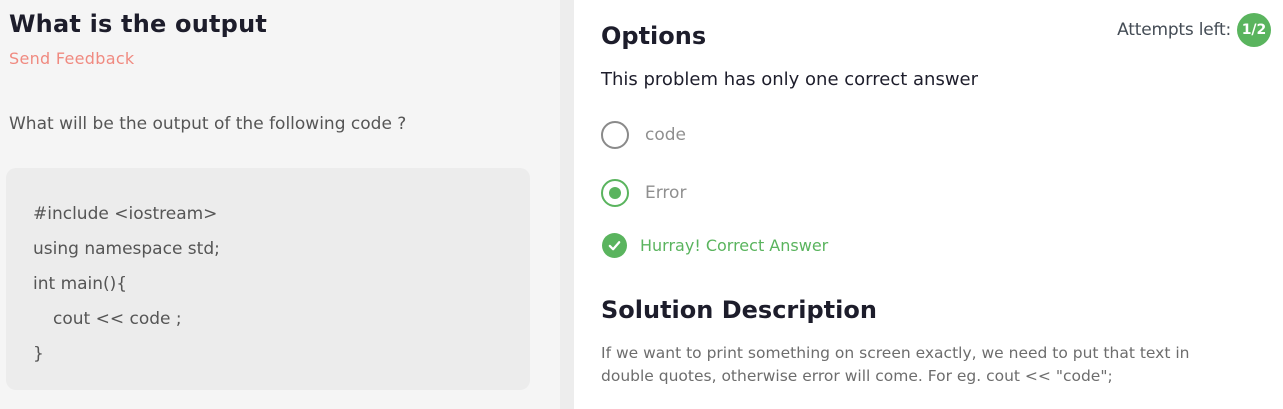 This screenshot has width=1283, height=409. I want to click on attempts-badge: 1/2, so click(1254, 30).